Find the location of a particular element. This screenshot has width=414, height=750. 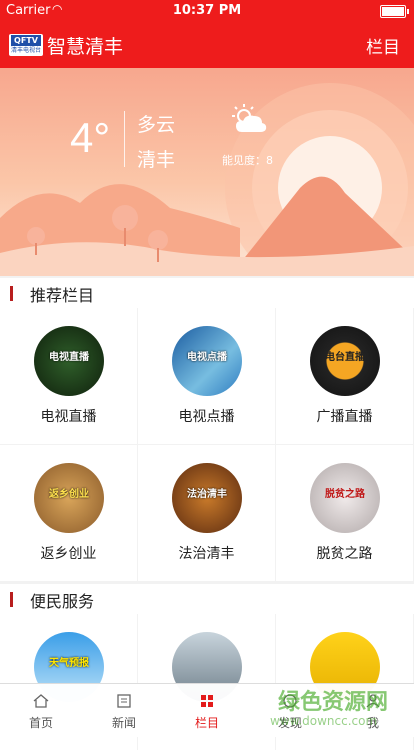

discover-icon is located at coordinates (290, 701).